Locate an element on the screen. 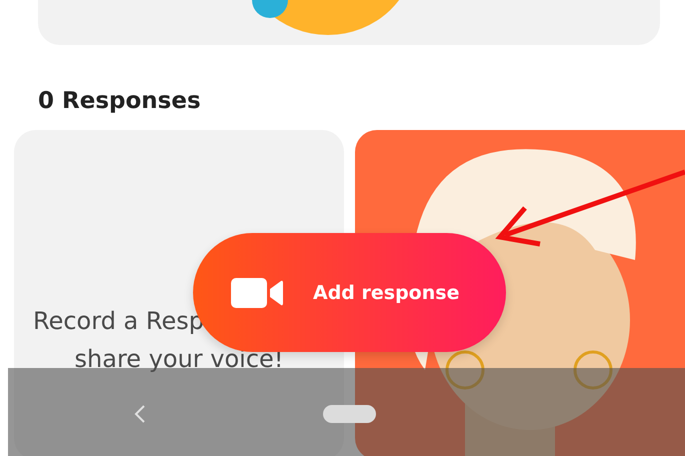 Image resolution: width=685 pixels, height=456 pixels. video-camera-icon is located at coordinates (257, 293).